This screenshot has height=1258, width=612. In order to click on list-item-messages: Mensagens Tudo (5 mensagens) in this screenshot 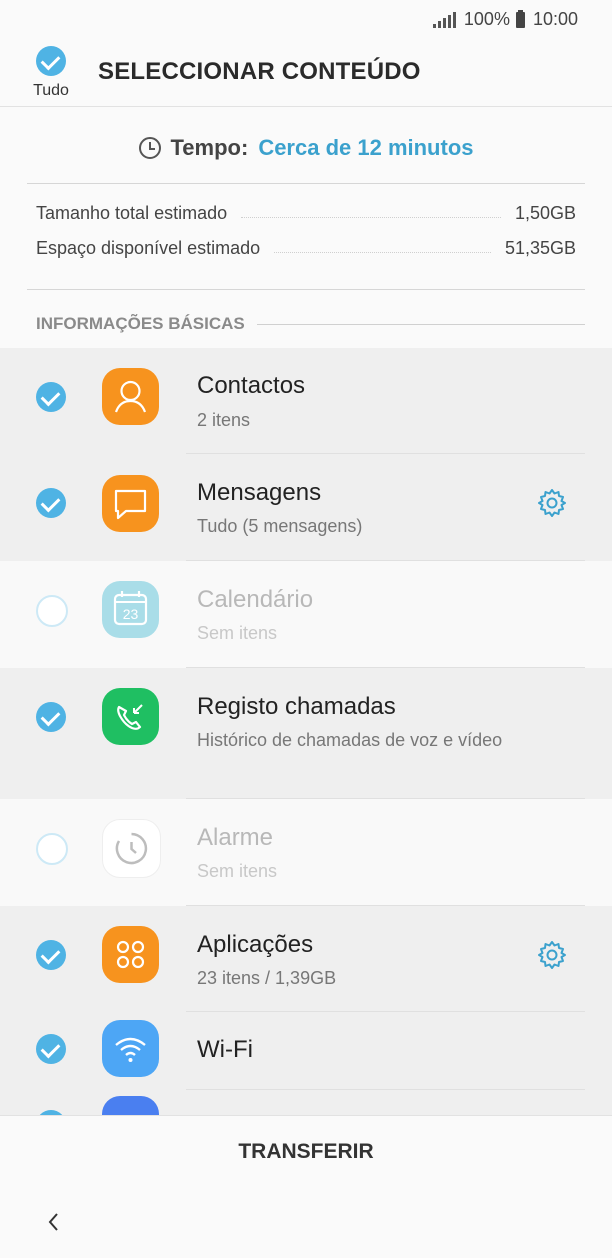, I will do `click(306, 507)`.